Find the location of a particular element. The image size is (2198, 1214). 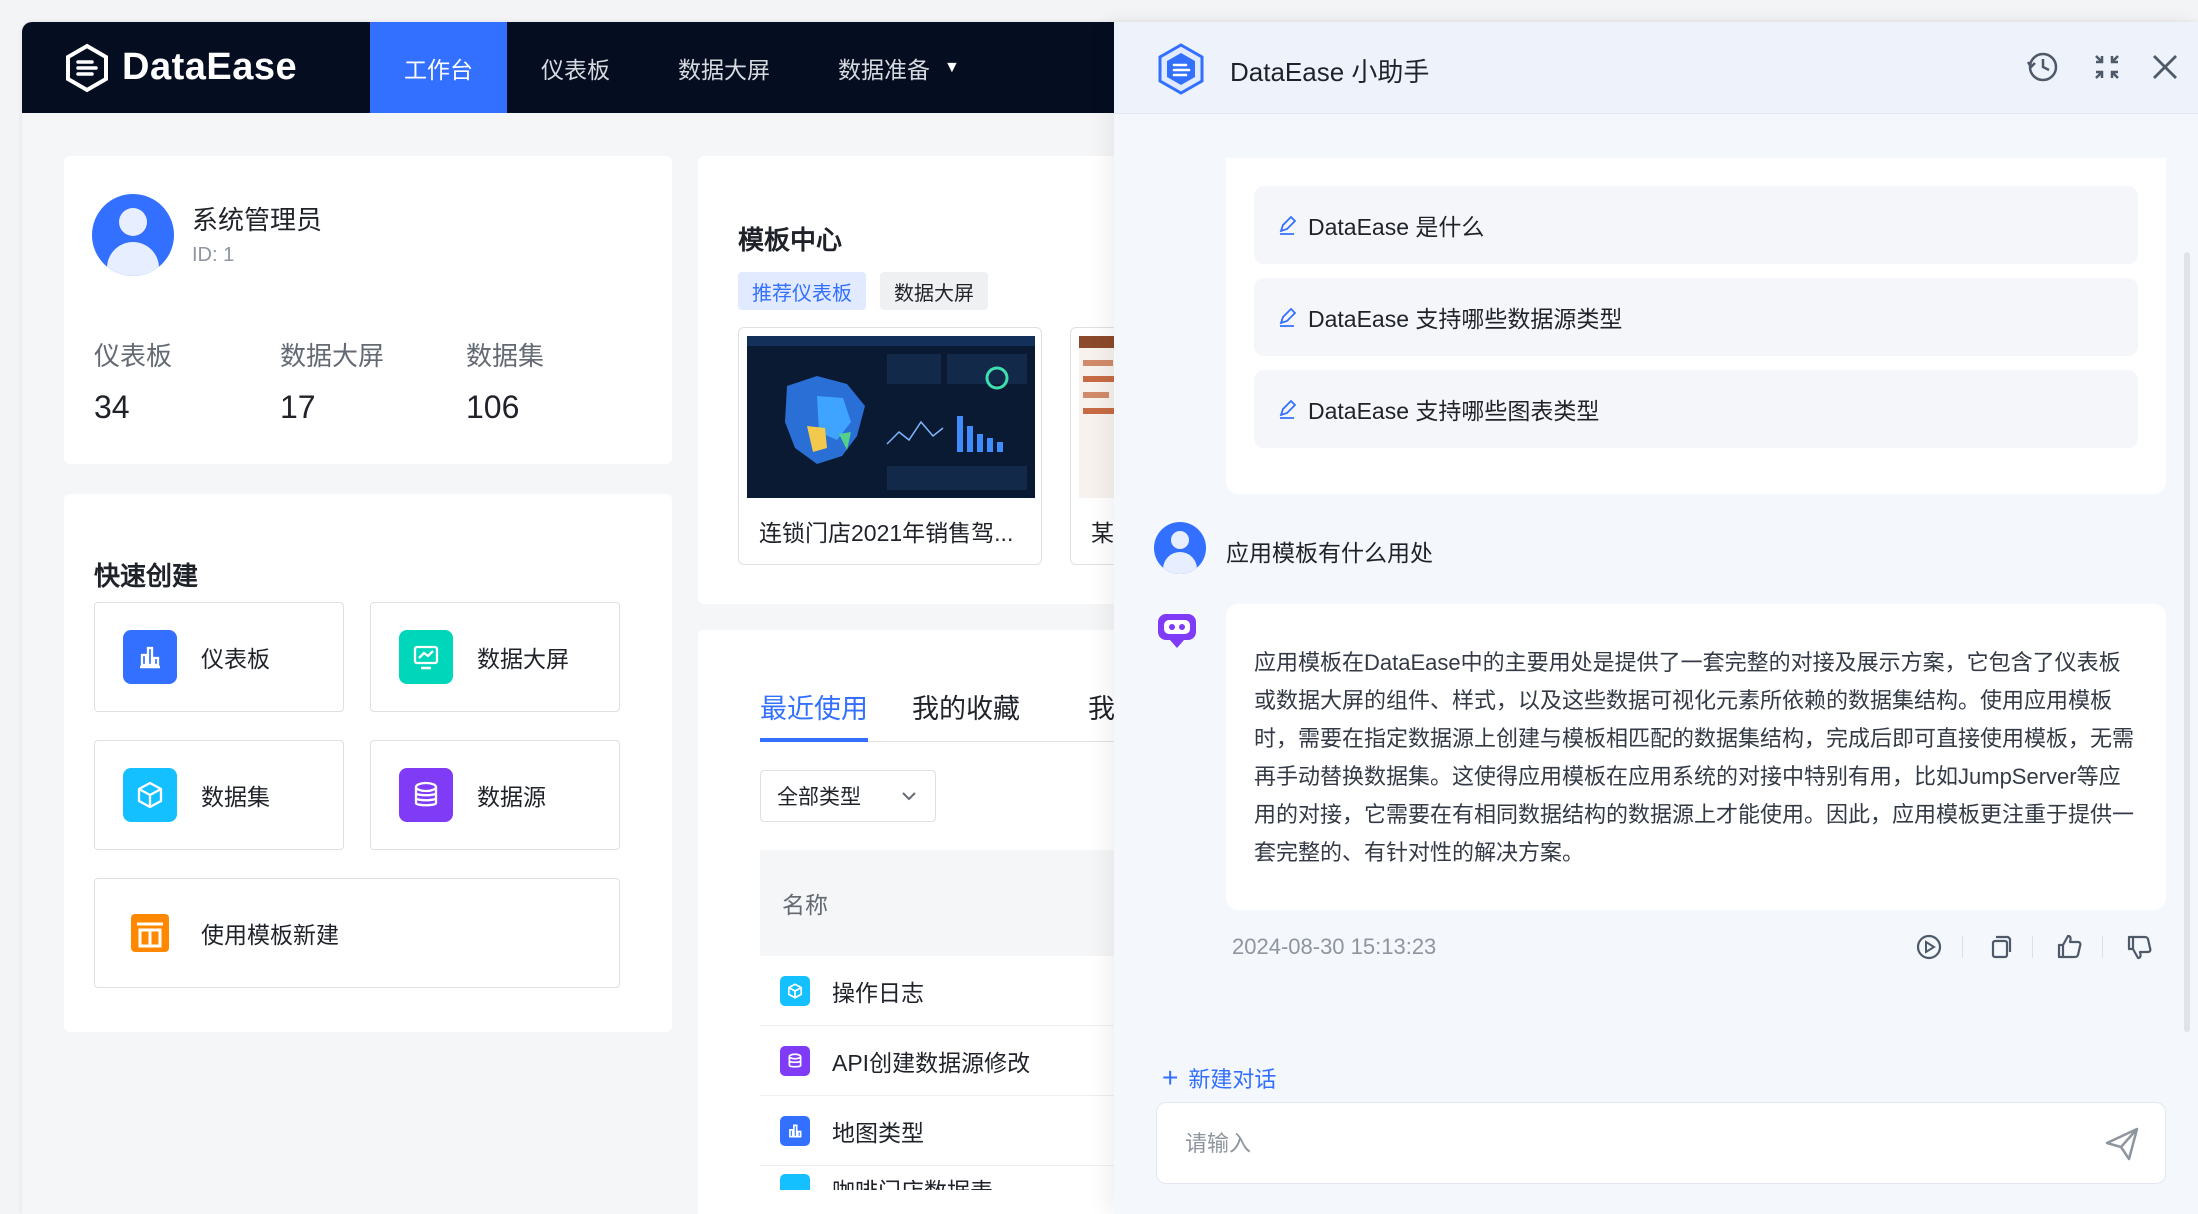

suggestion-text: DataEase 支持哪些图表类型 is located at coordinates (1454, 411).